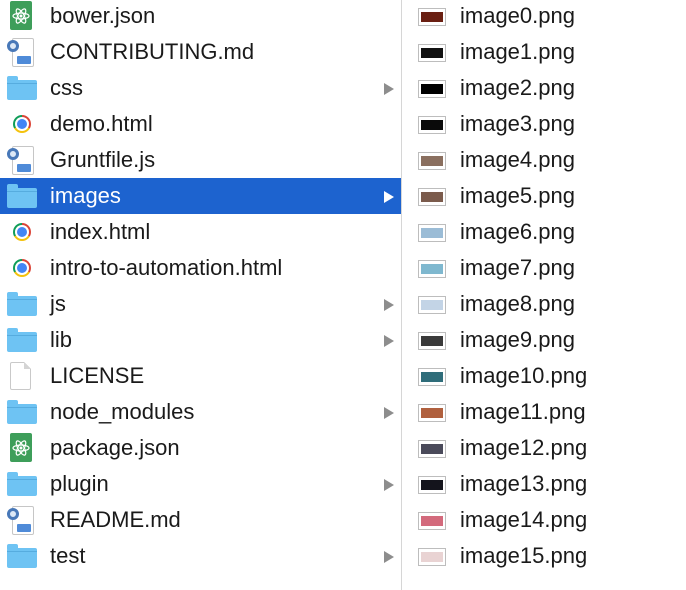  I want to click on item-name: image10.png, so click(524, 375).